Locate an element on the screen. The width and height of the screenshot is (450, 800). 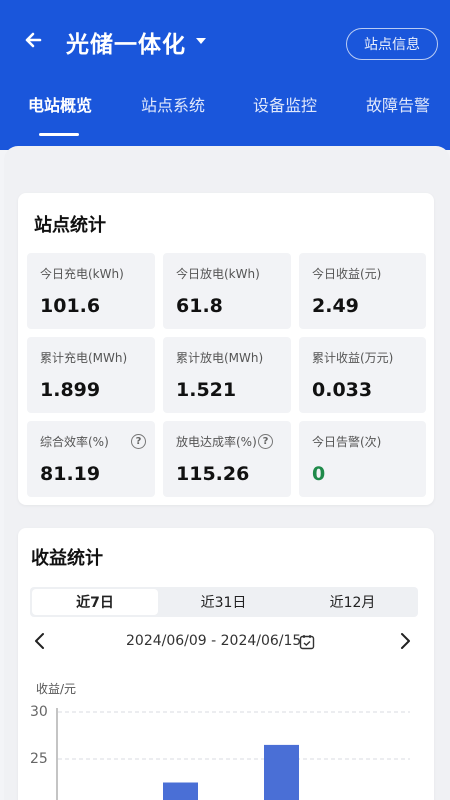
stat-overall-efficiency: 综合效率(%) ? 81.19 is located at coordinates (91, 459).